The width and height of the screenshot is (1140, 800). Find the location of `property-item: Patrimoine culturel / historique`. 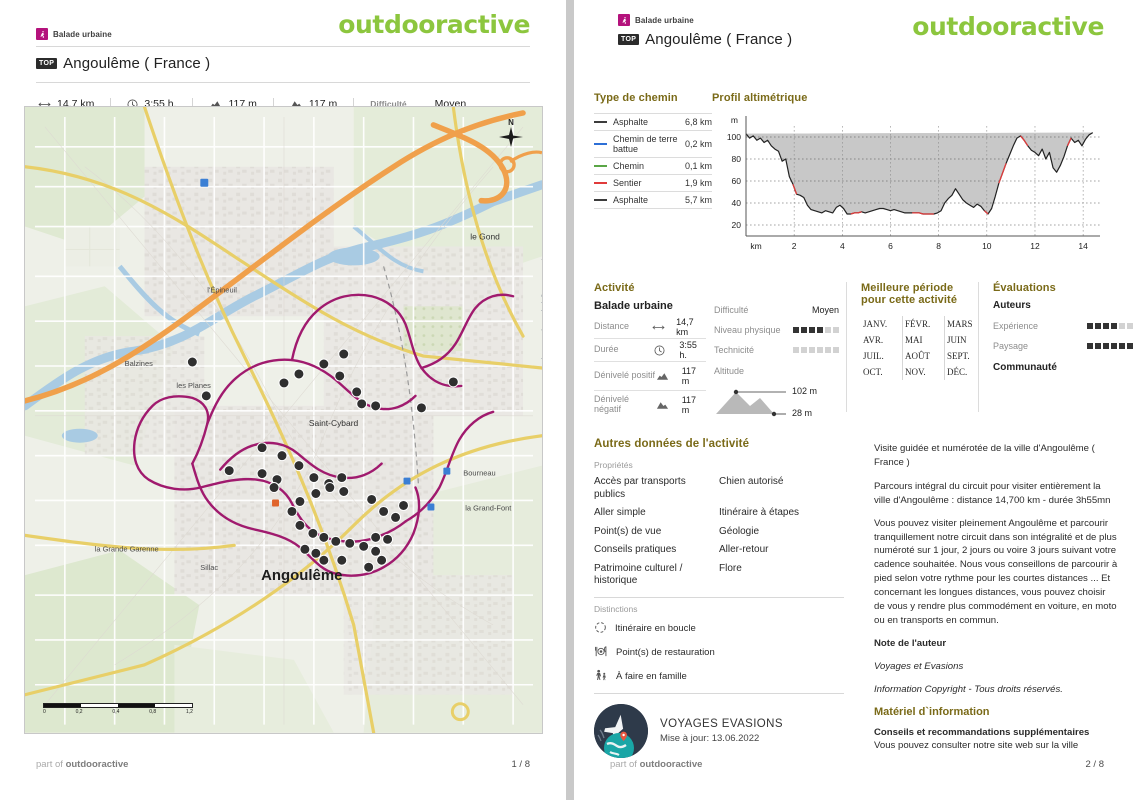

property-item: Patrimoine culturel / historique is located at coordinates (638, 574).